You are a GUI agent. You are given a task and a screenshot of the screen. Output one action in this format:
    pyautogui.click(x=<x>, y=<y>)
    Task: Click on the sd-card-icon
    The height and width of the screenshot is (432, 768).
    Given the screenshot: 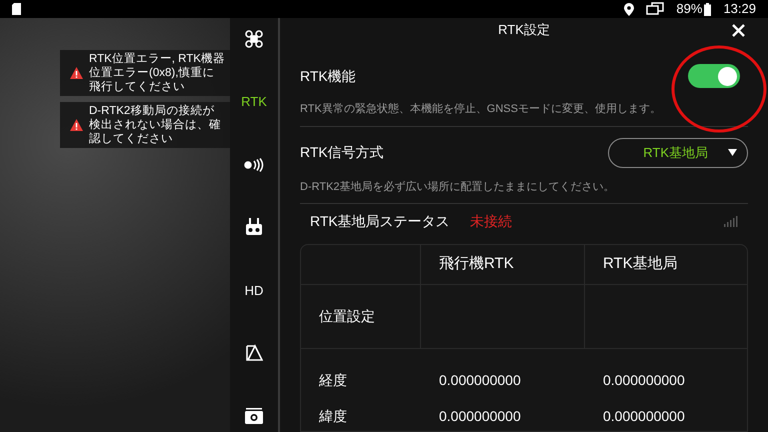 What is the action you would take?
    pyautogui.click(x=16, y=9)
    